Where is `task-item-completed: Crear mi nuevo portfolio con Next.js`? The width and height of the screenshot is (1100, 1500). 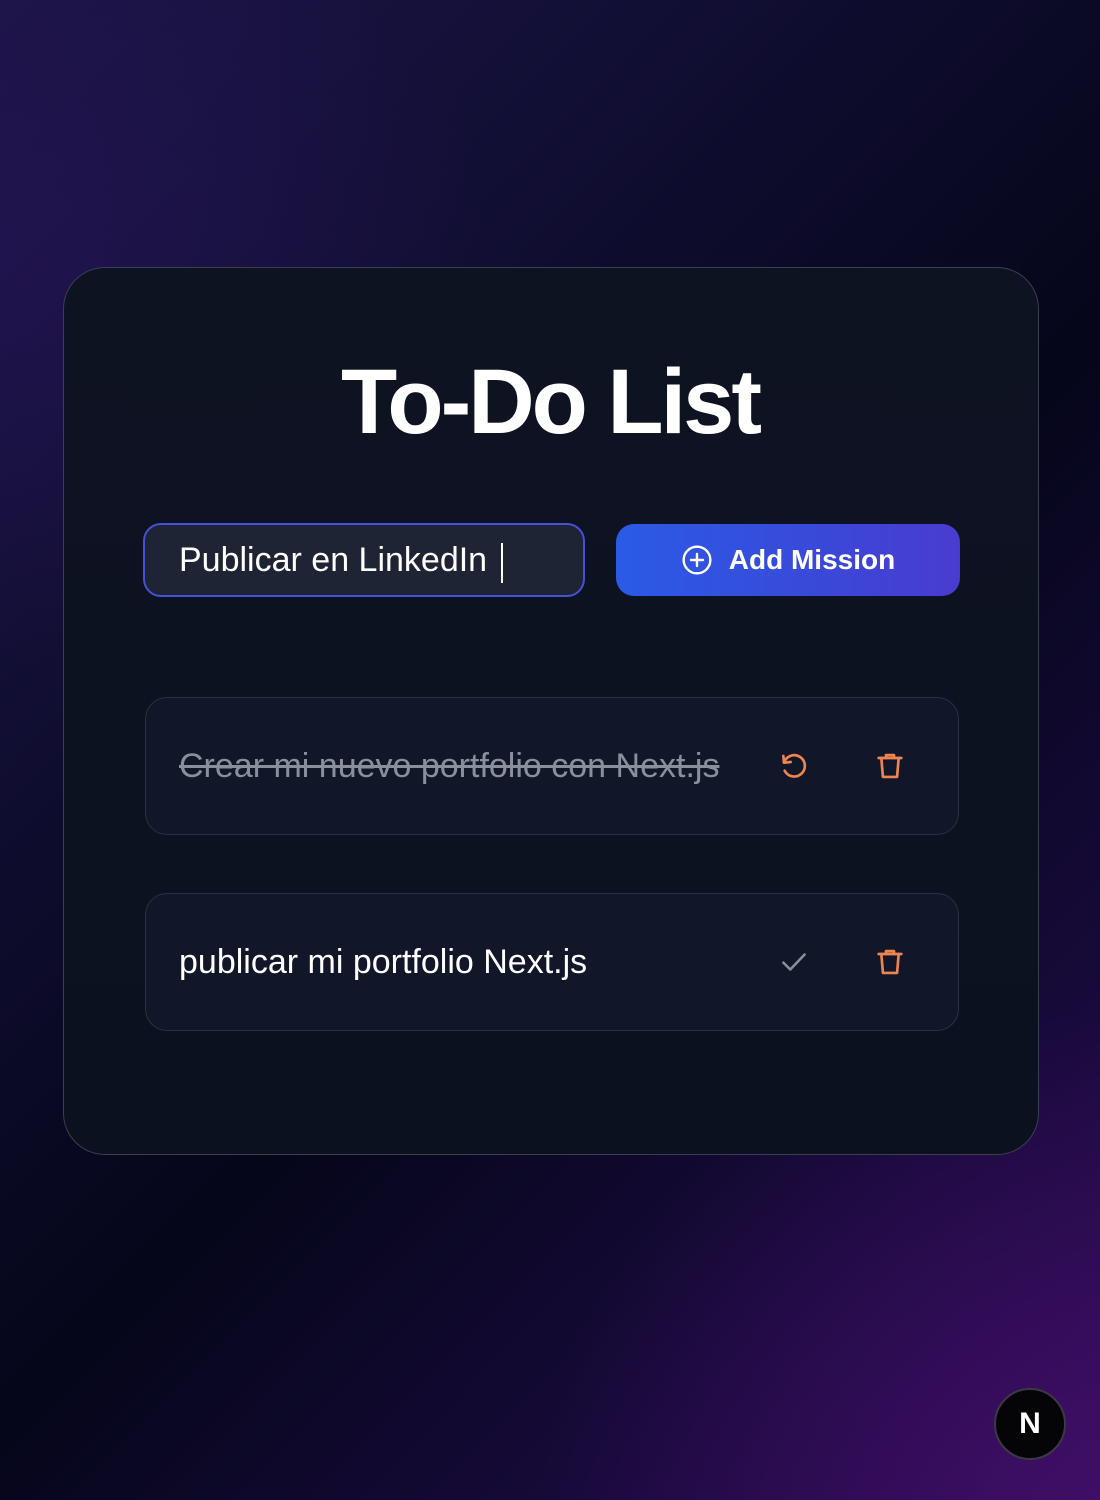
task-item-completed: Crear mi nuevo portfolio con Next.js is located at coordinates (552, 766).